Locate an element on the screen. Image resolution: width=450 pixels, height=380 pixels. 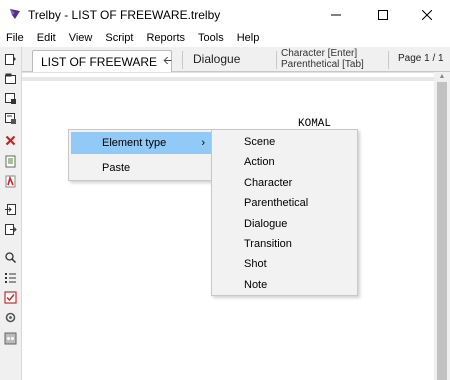
script-settings-icon is located at coordinates (10, 161).